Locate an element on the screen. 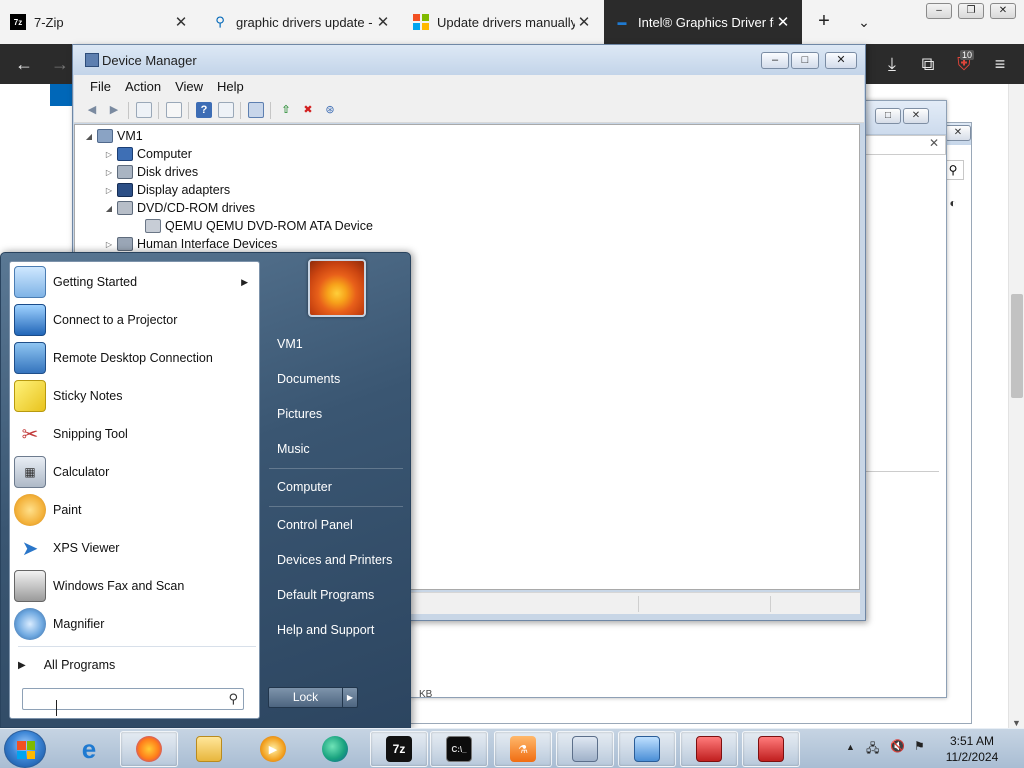 This screenshot has height=768, width=1024. menu-view: View is located at coordinates (189, 86).